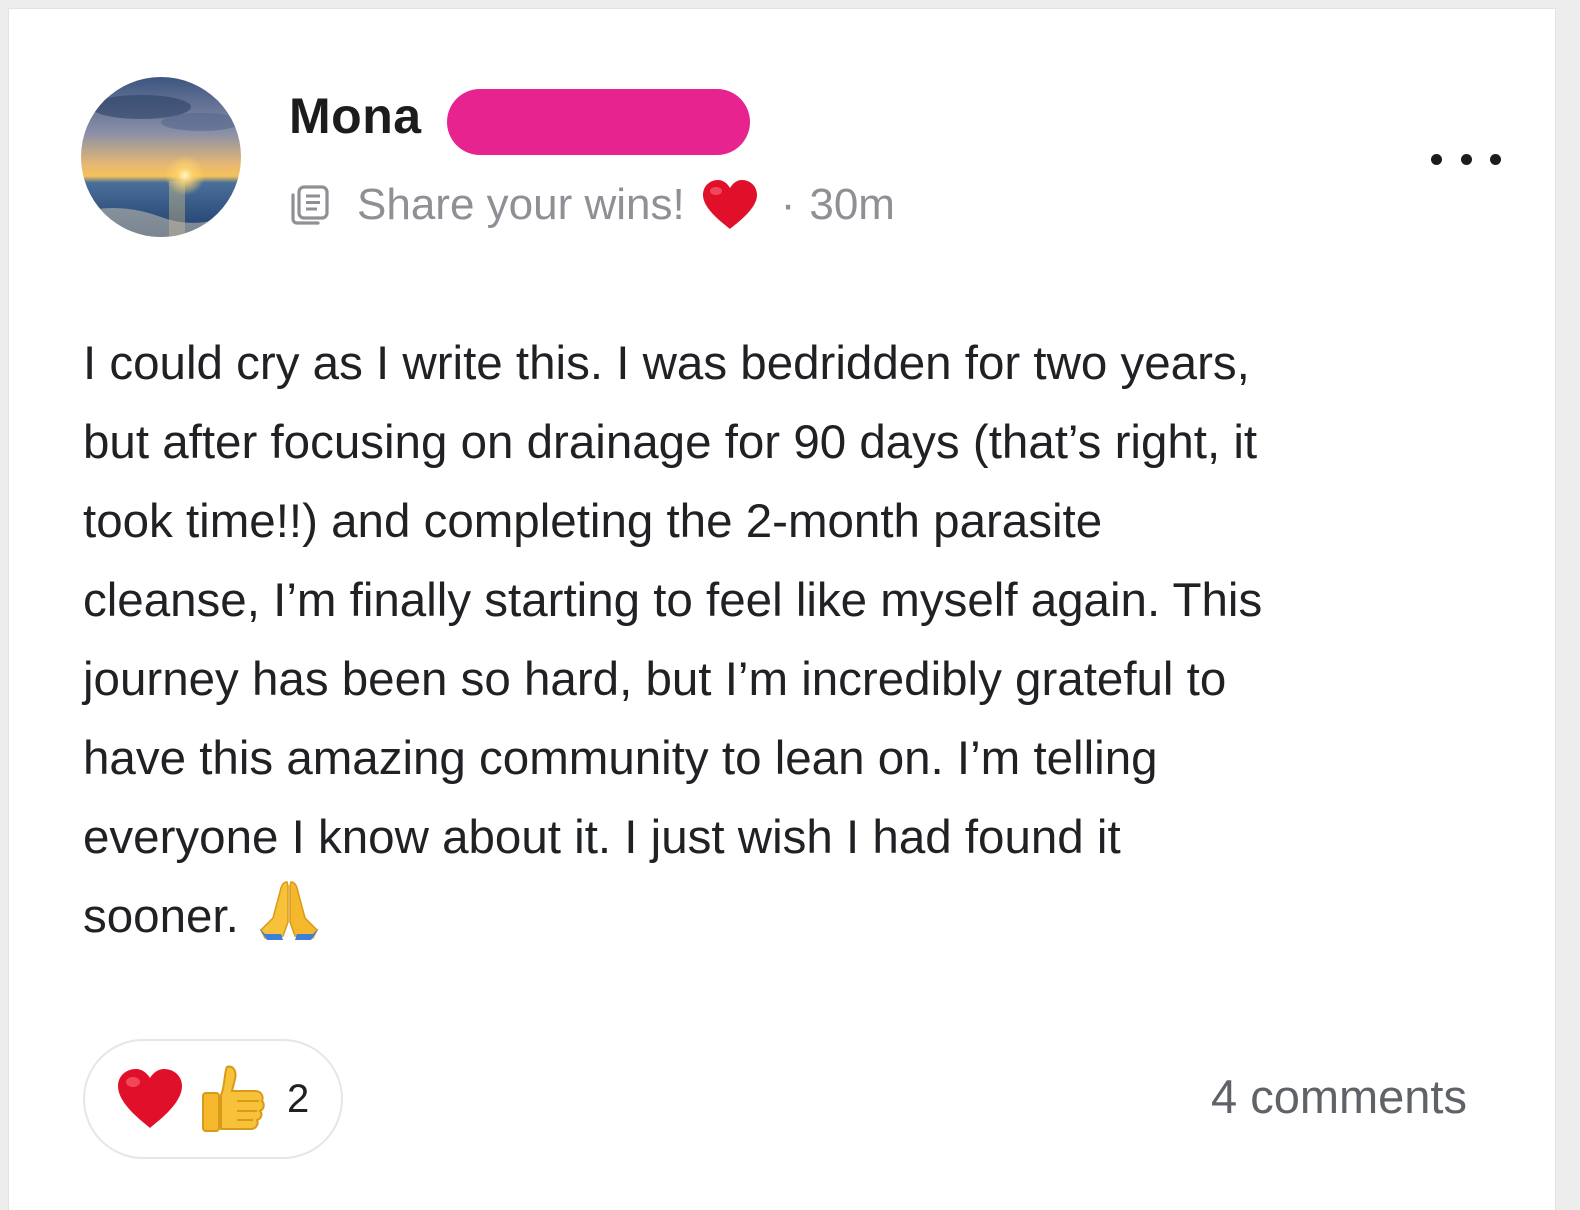 The image size is (1580, 1210). What do you see at coordinates (161, 916) in the screenshot?
I see `post-body-line: sooner.` at bounding box center [161, 916].